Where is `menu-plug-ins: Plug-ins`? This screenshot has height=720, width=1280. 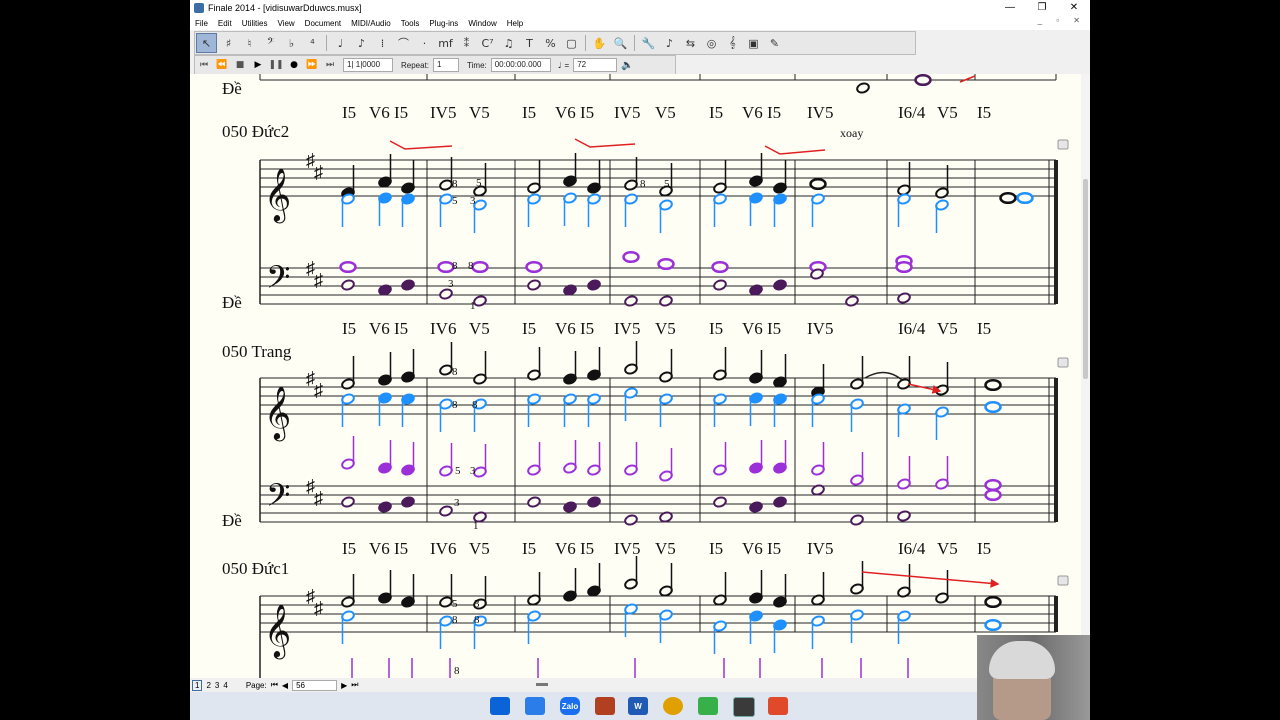 menu-plug-ins: Plug-ins is located at coordinates (443, 23).